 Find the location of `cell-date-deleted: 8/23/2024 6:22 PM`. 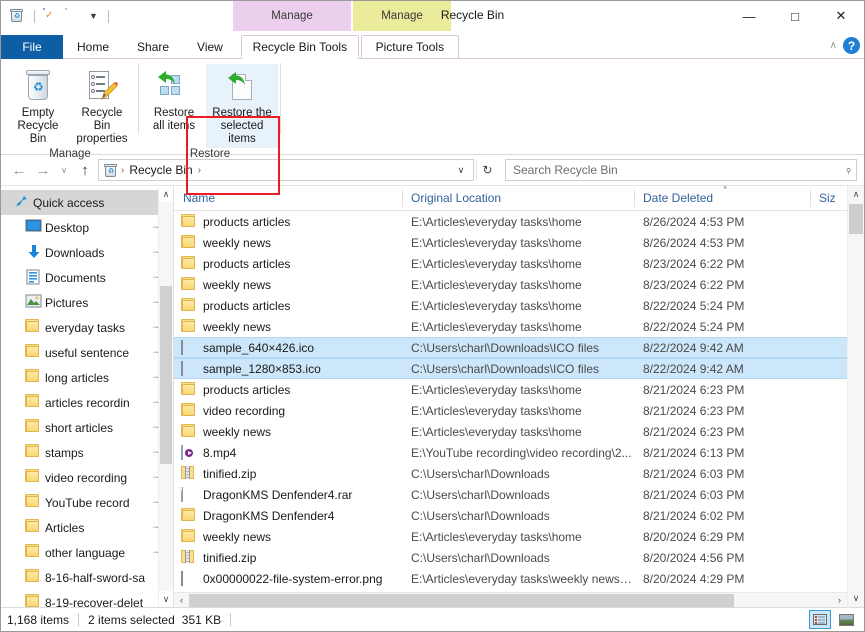

cell-date-deleted: 8/23/2024 6:22 PM is located at coordinates (694, 263).